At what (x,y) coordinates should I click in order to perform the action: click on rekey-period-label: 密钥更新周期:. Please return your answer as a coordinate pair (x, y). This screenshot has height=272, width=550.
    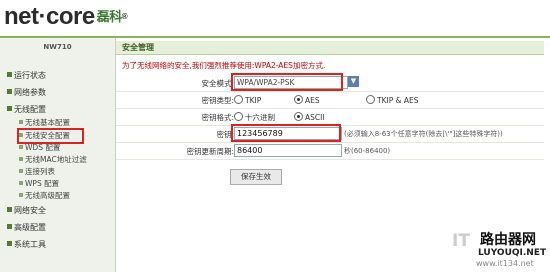
    Looking at the image, I should click on (210, 151).